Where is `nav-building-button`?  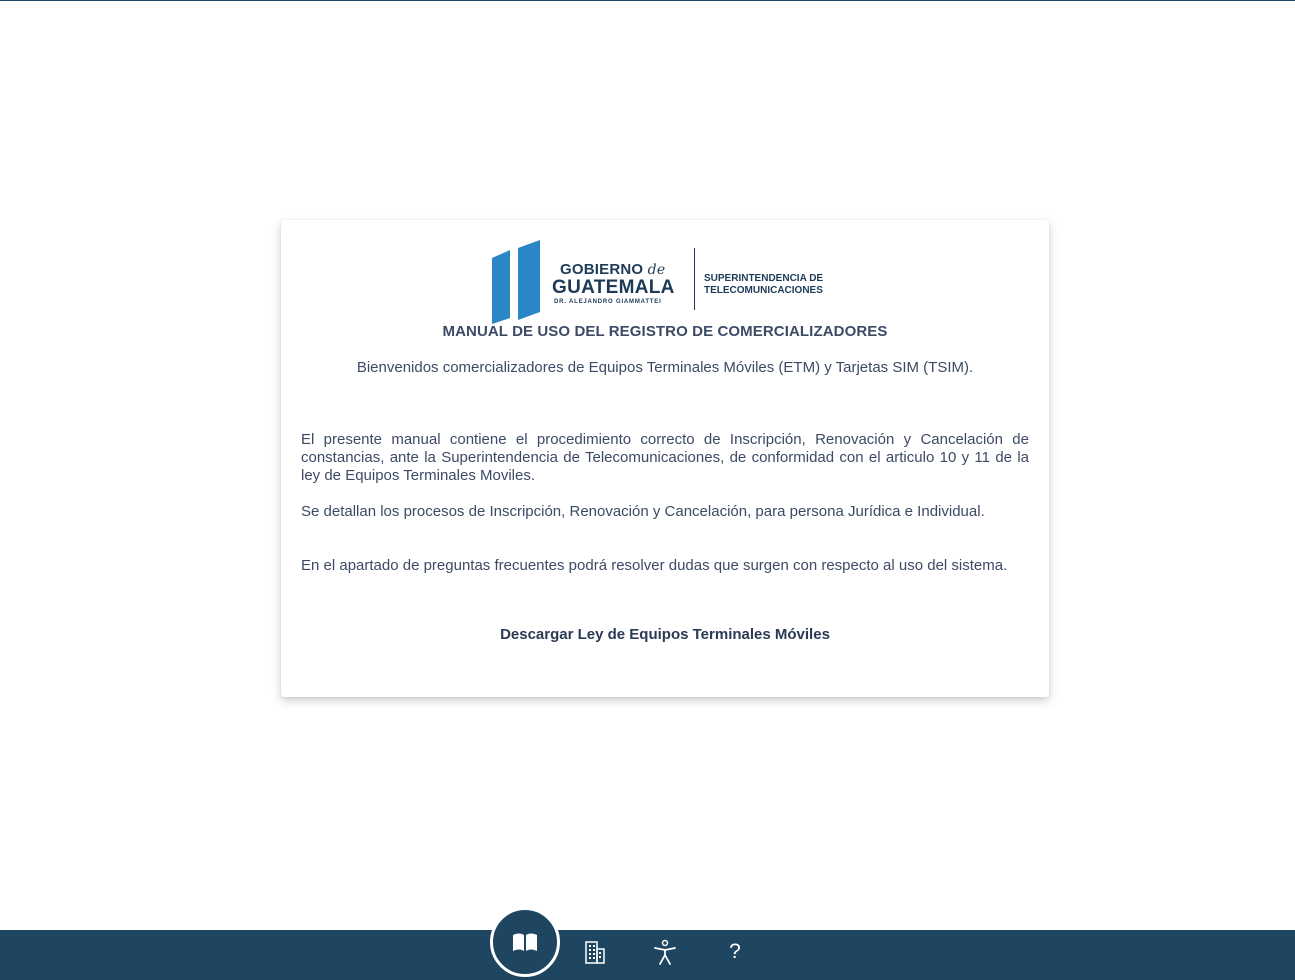
nav-building-button is located at coordinates (595, 952).